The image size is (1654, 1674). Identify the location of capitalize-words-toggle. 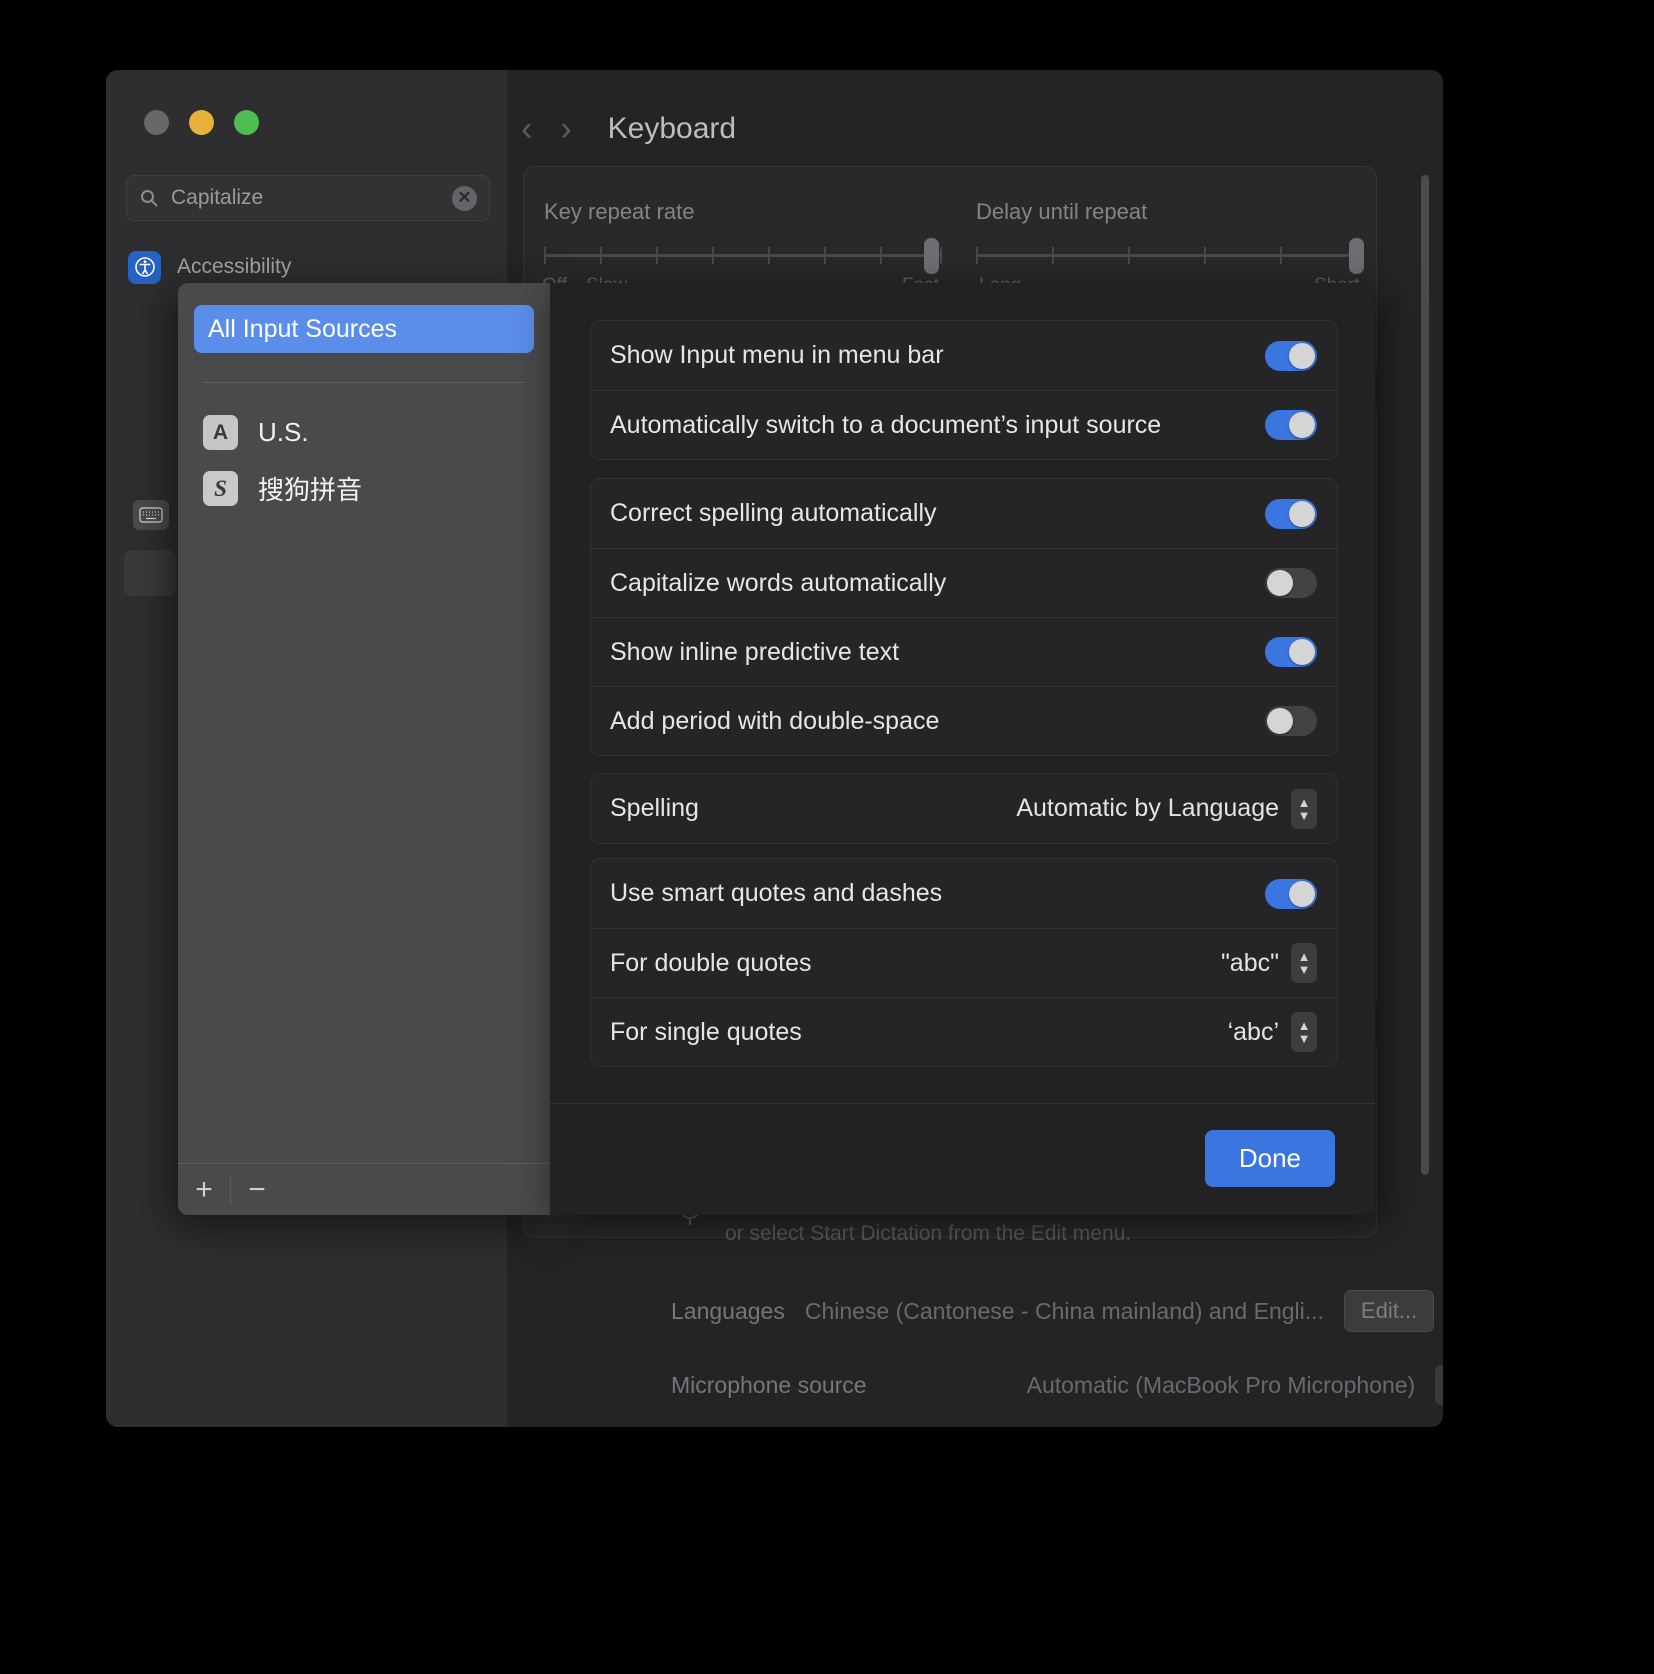
(1291, 583).